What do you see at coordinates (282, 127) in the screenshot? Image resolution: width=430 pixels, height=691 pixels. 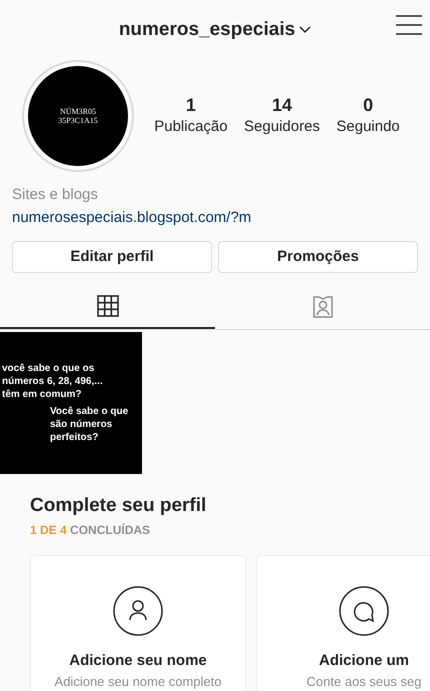 I see `stat-label: Seguidores` at bounding box center [282, 127].